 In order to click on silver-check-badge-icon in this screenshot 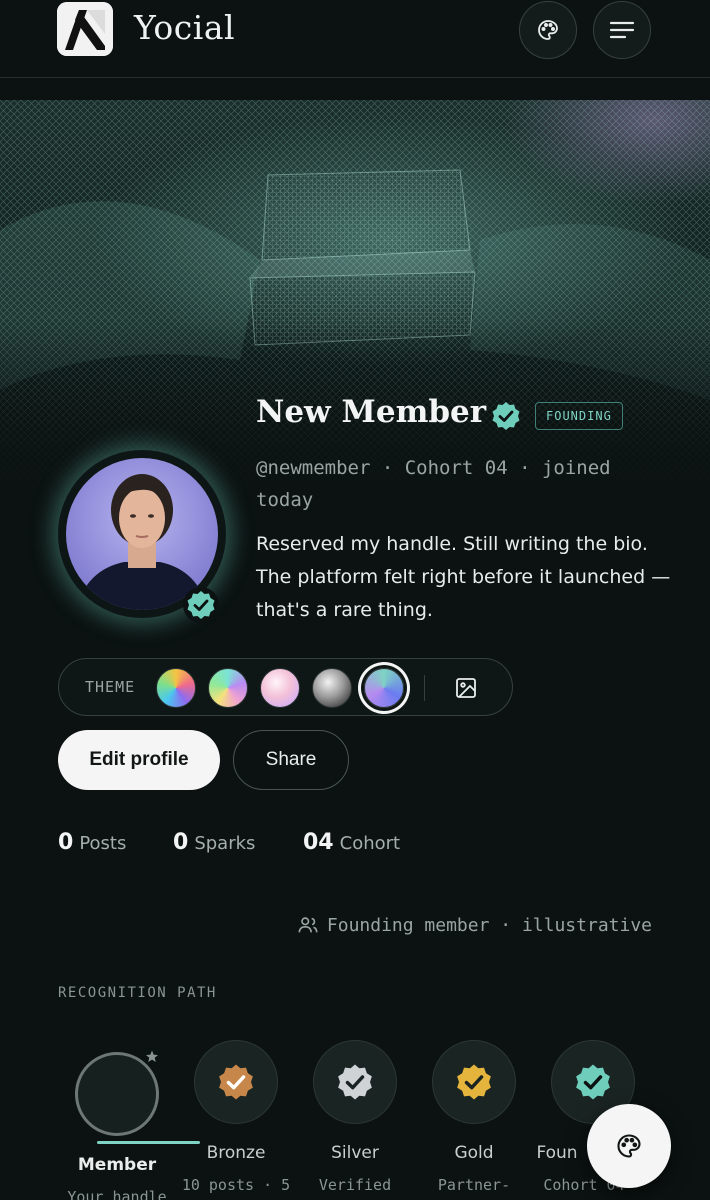, I will do `click(355, 1082)`.